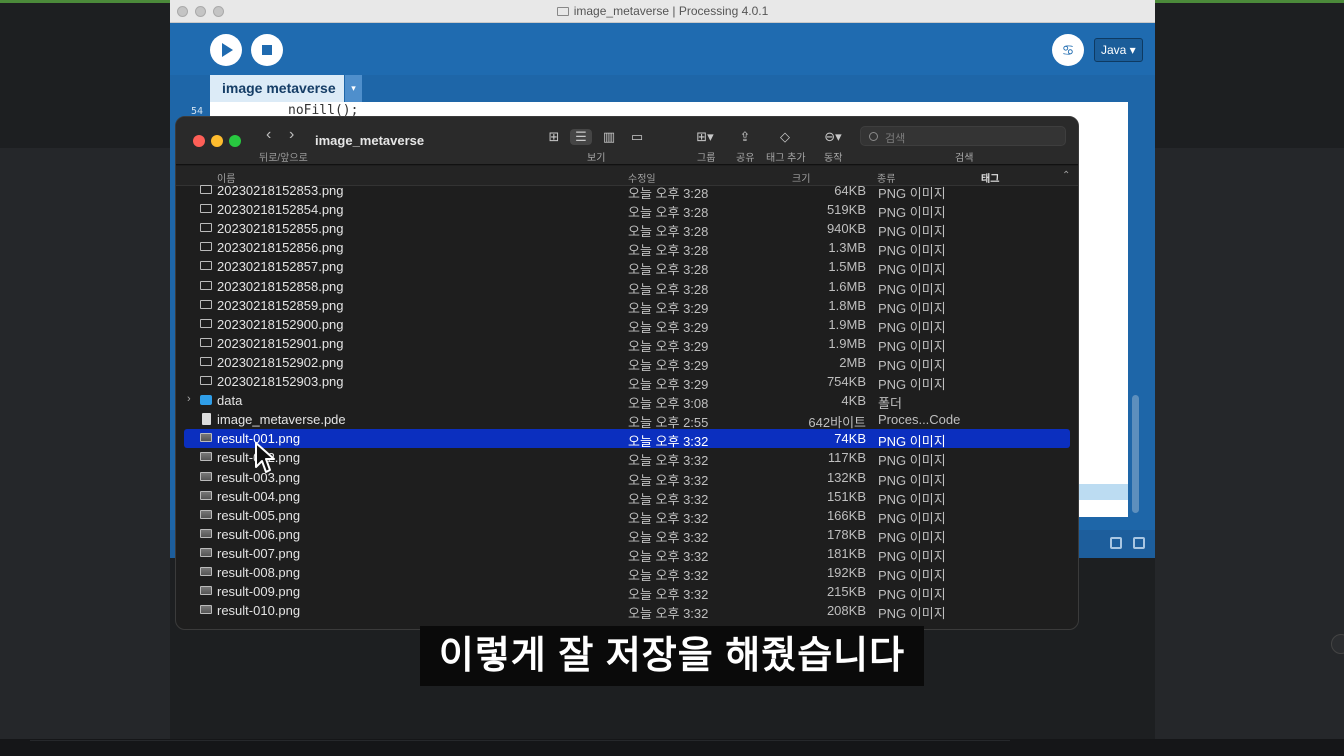 The height and width of the screenshot is (756, 1344). I want to click on file-row: result-006.png 오늘 오후 3:32 178KB PNG 이미지, so click(627, 535).